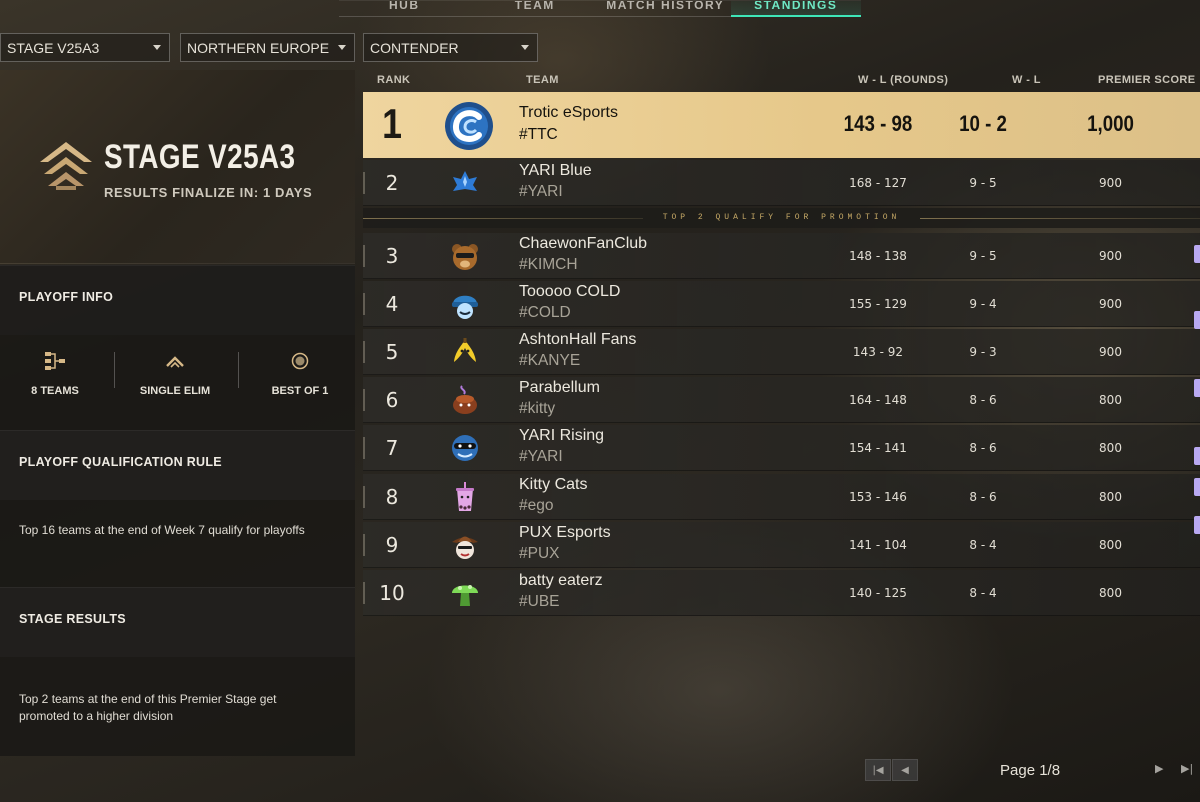 This screenshot has width=1200, height=802. I want to click on win-loss-record: 8 - 6, so click(983, 448).